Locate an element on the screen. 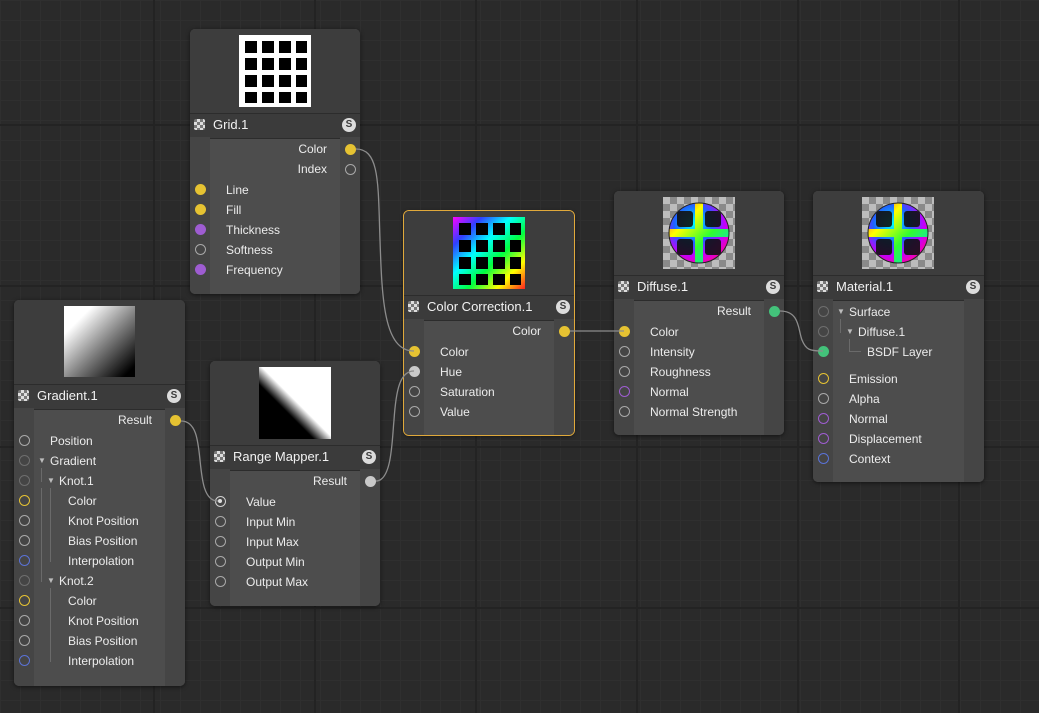 This screenshot has width=1039, height=713. port-label-knot2-position: Knot Position is located at coordinates (103, 621).